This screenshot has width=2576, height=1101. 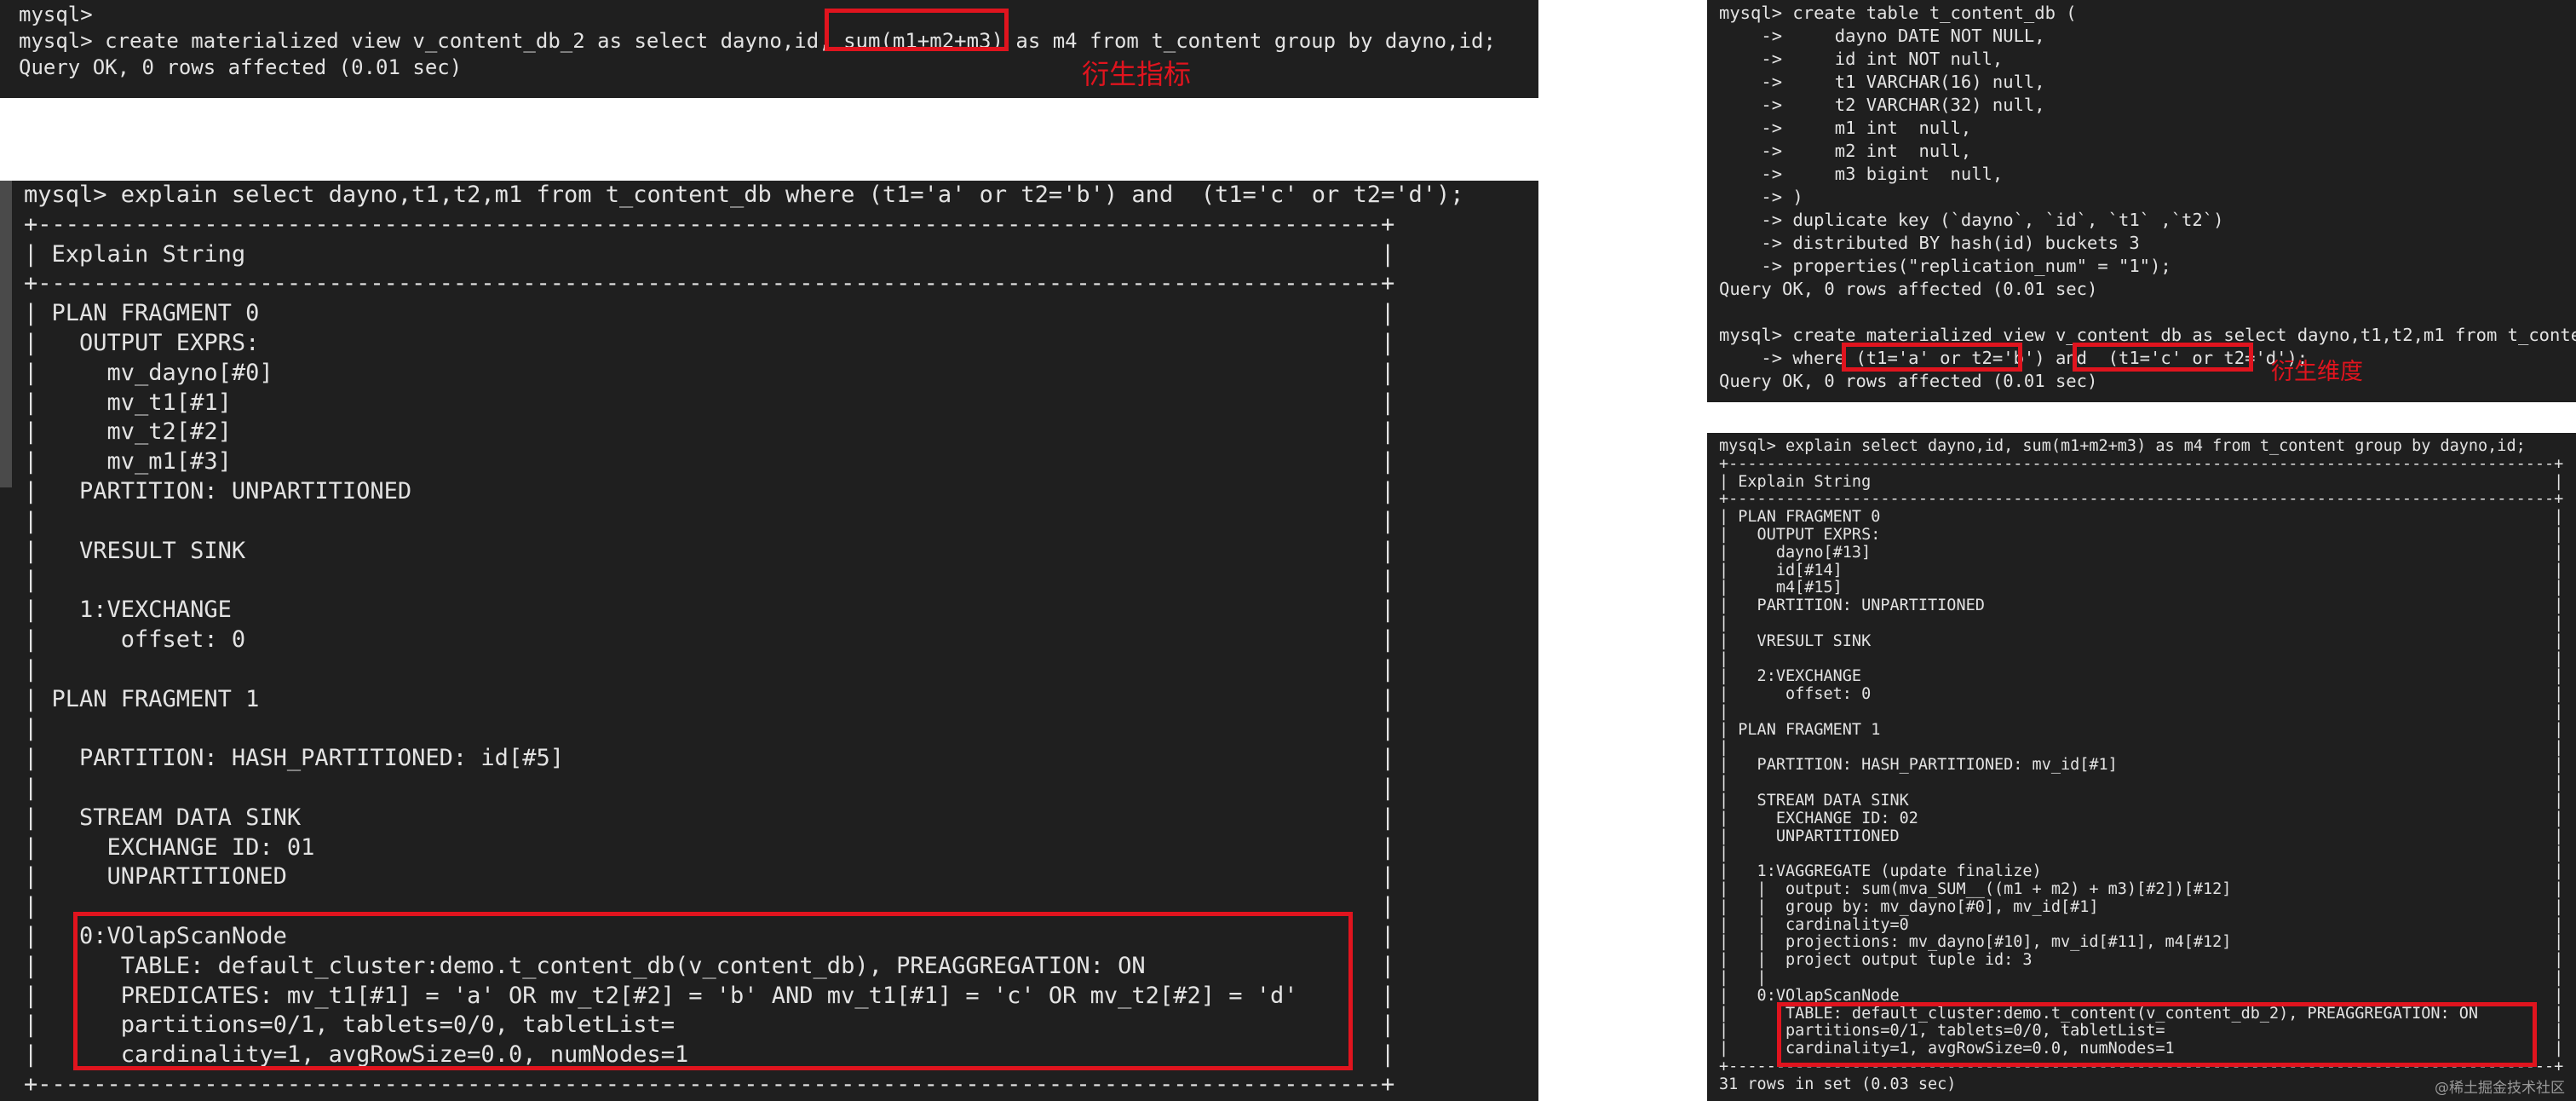 I want to click on terminal-line: | 2:VEXCHANGE |, so click(x=2142, y=676).